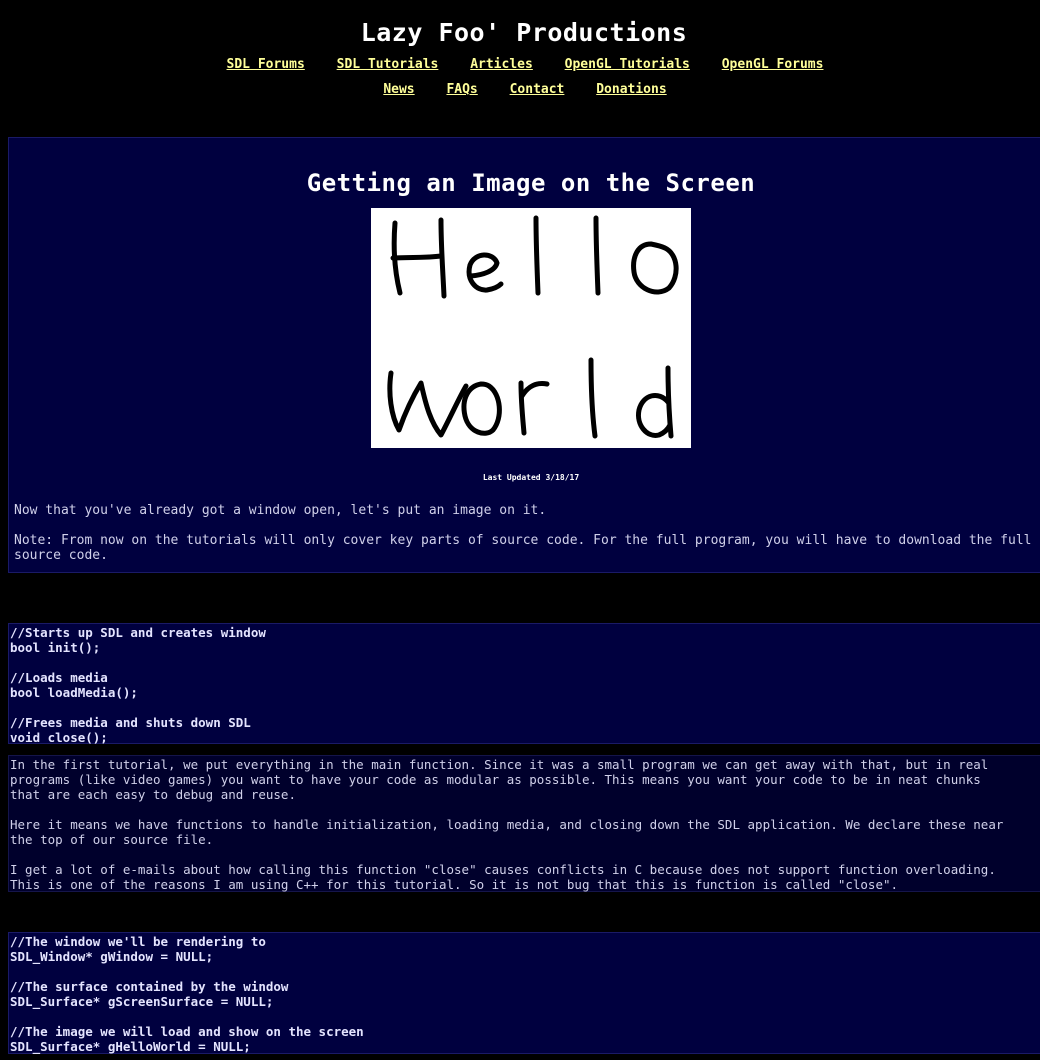 The width and height of the screenshot is (1040, 1060). I want to click on hello-world-drawing, so click(533, 327).